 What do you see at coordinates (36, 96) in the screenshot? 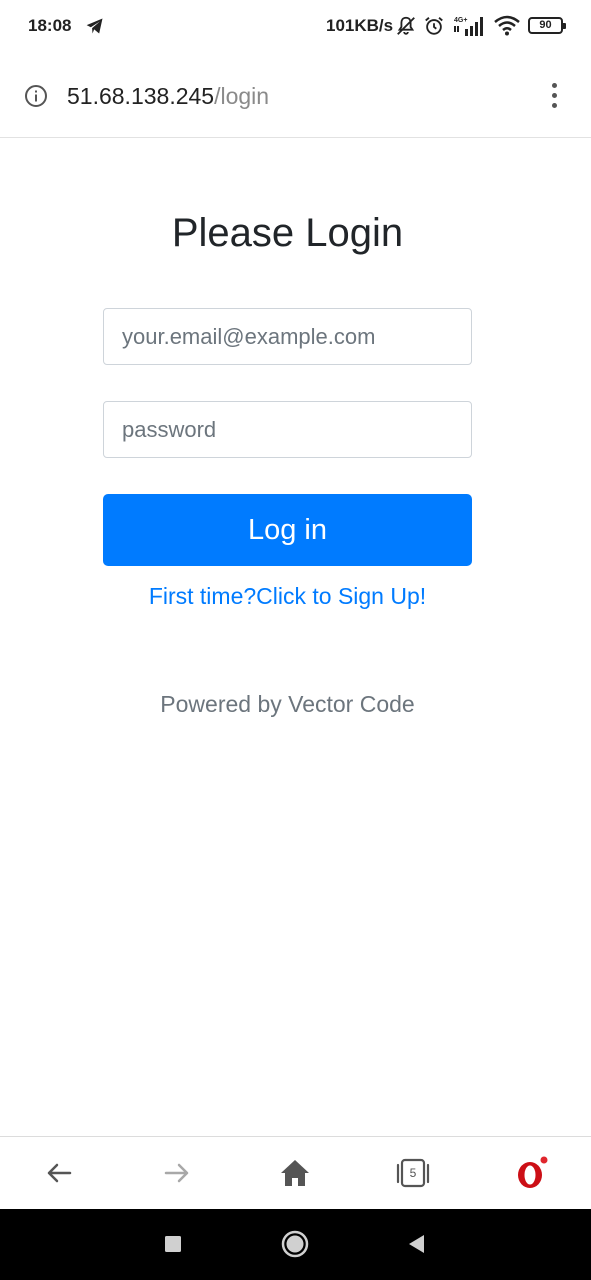
I see `info-icon` at bounding box center [36, 96].